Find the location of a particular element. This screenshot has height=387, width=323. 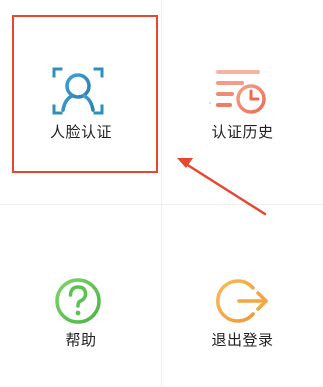

history-clock-icon is located at coordinates (242, 92).